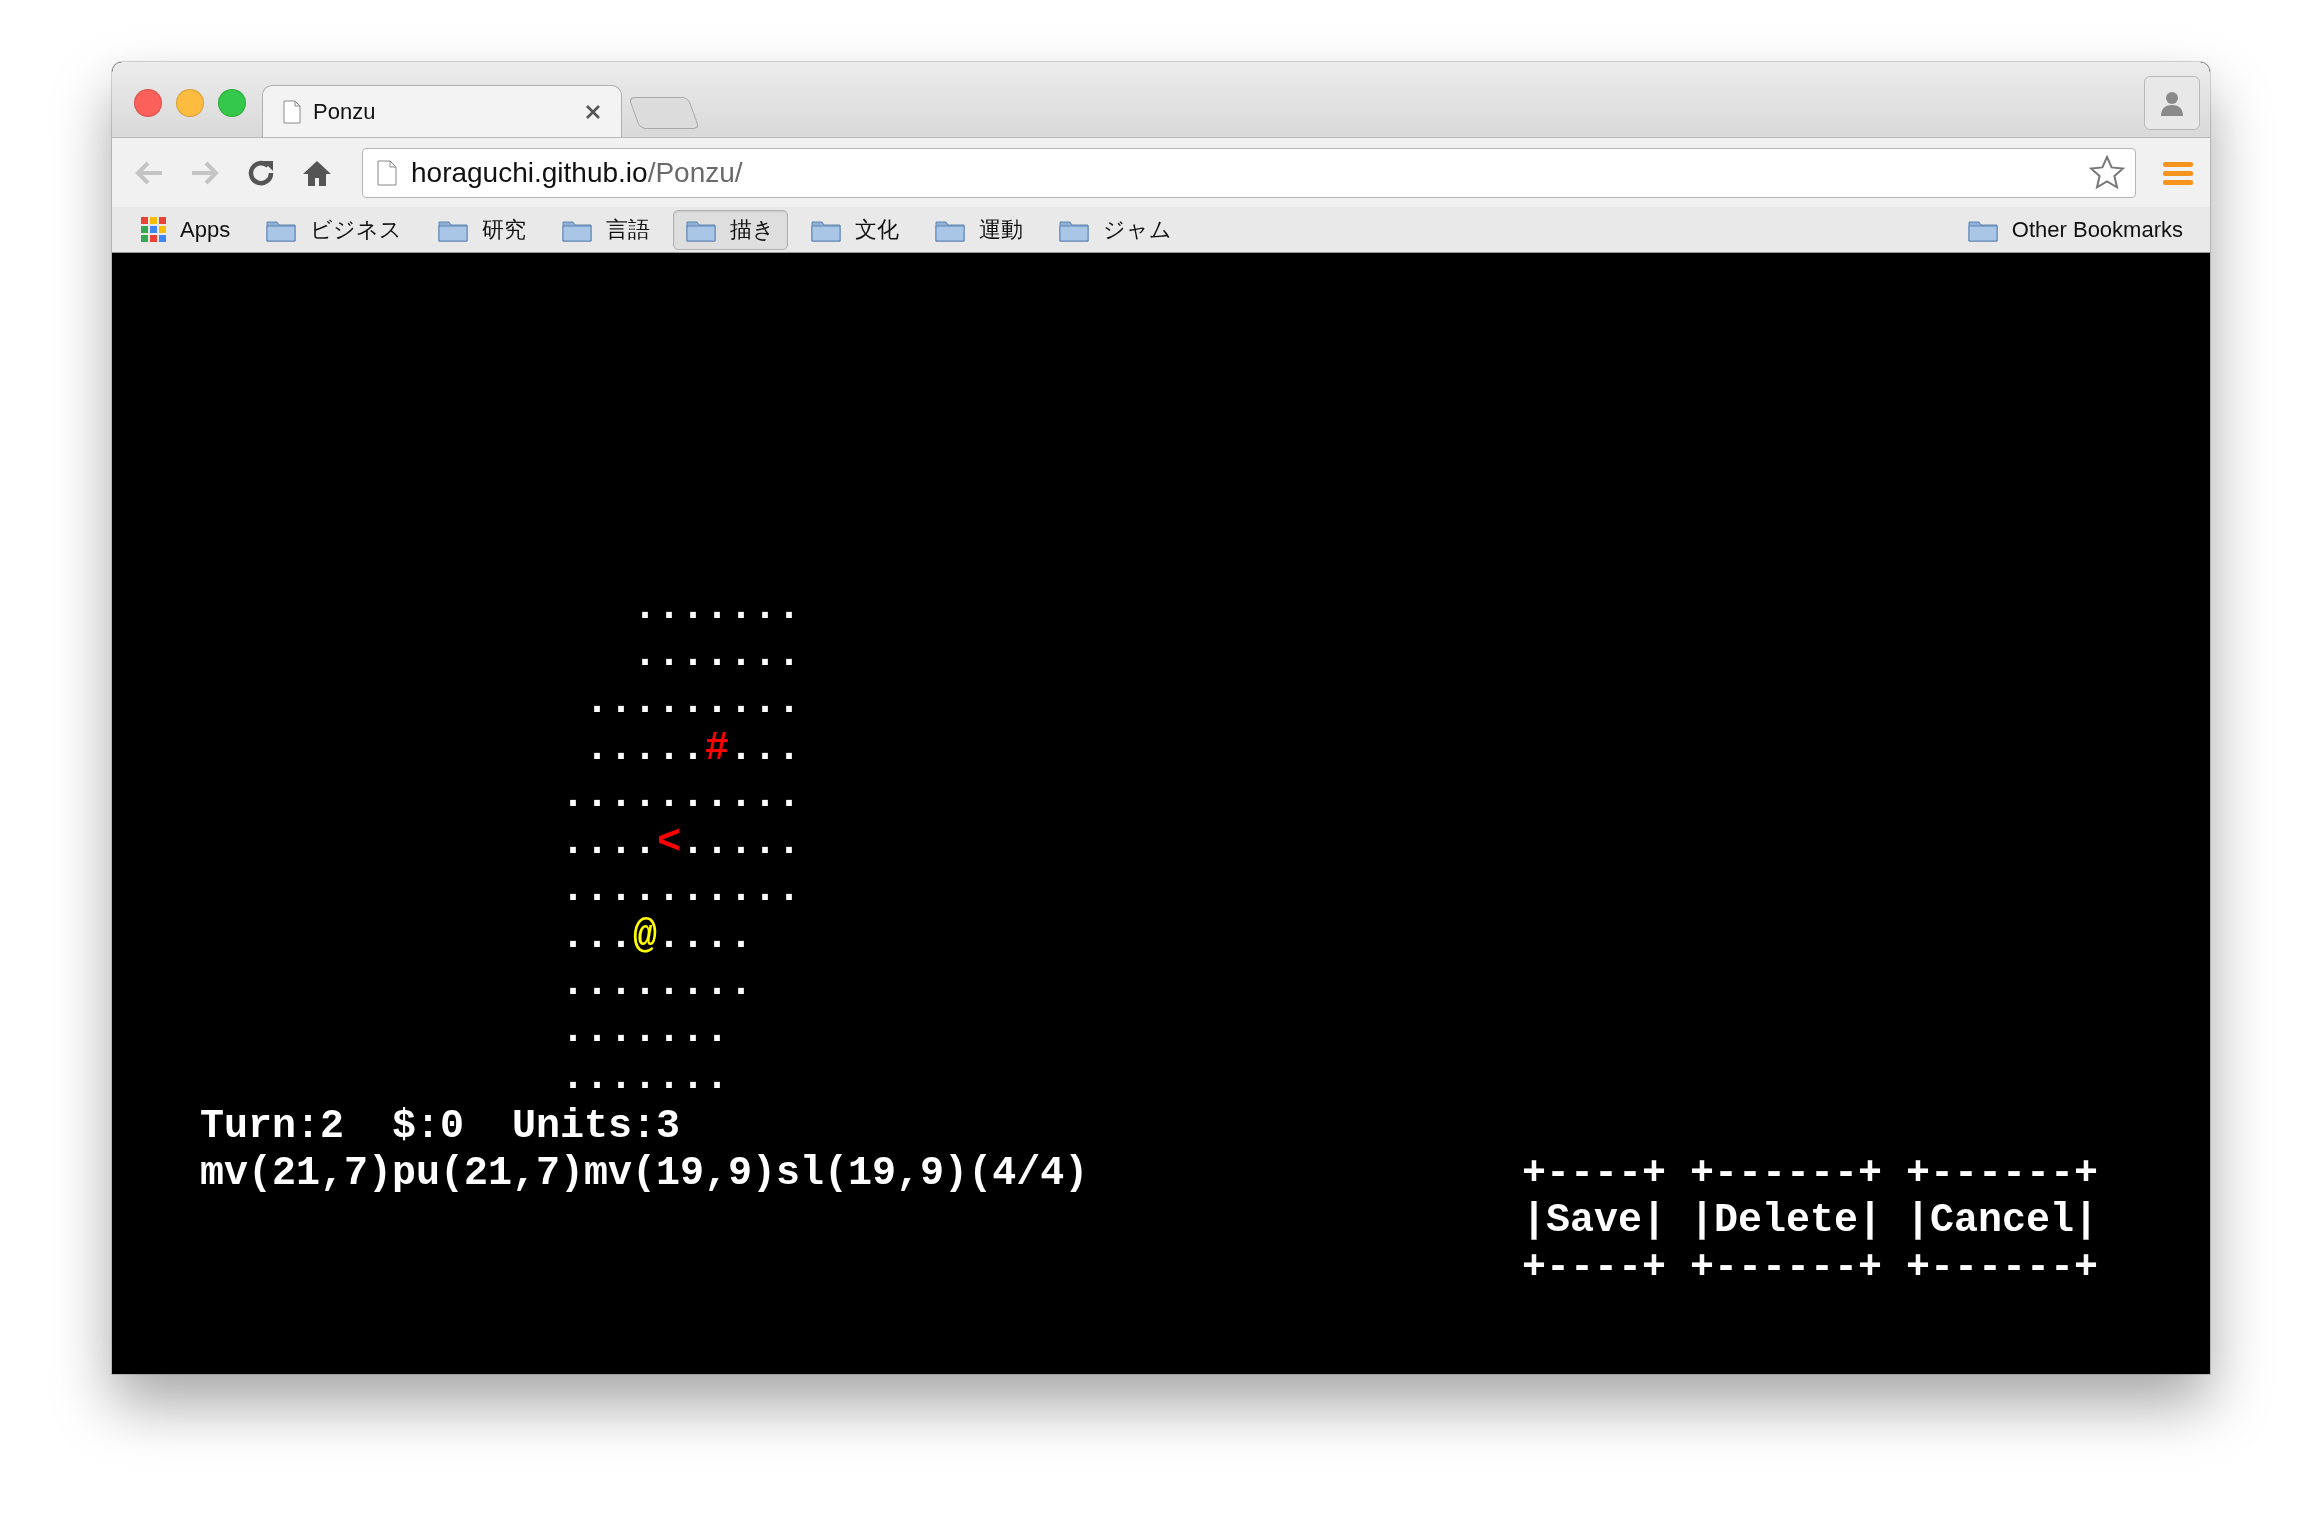  What do you see at coordinates (345, 111) in the screenshot?
I see `tab-title: Ponzu` at bounding box center [345, 111].